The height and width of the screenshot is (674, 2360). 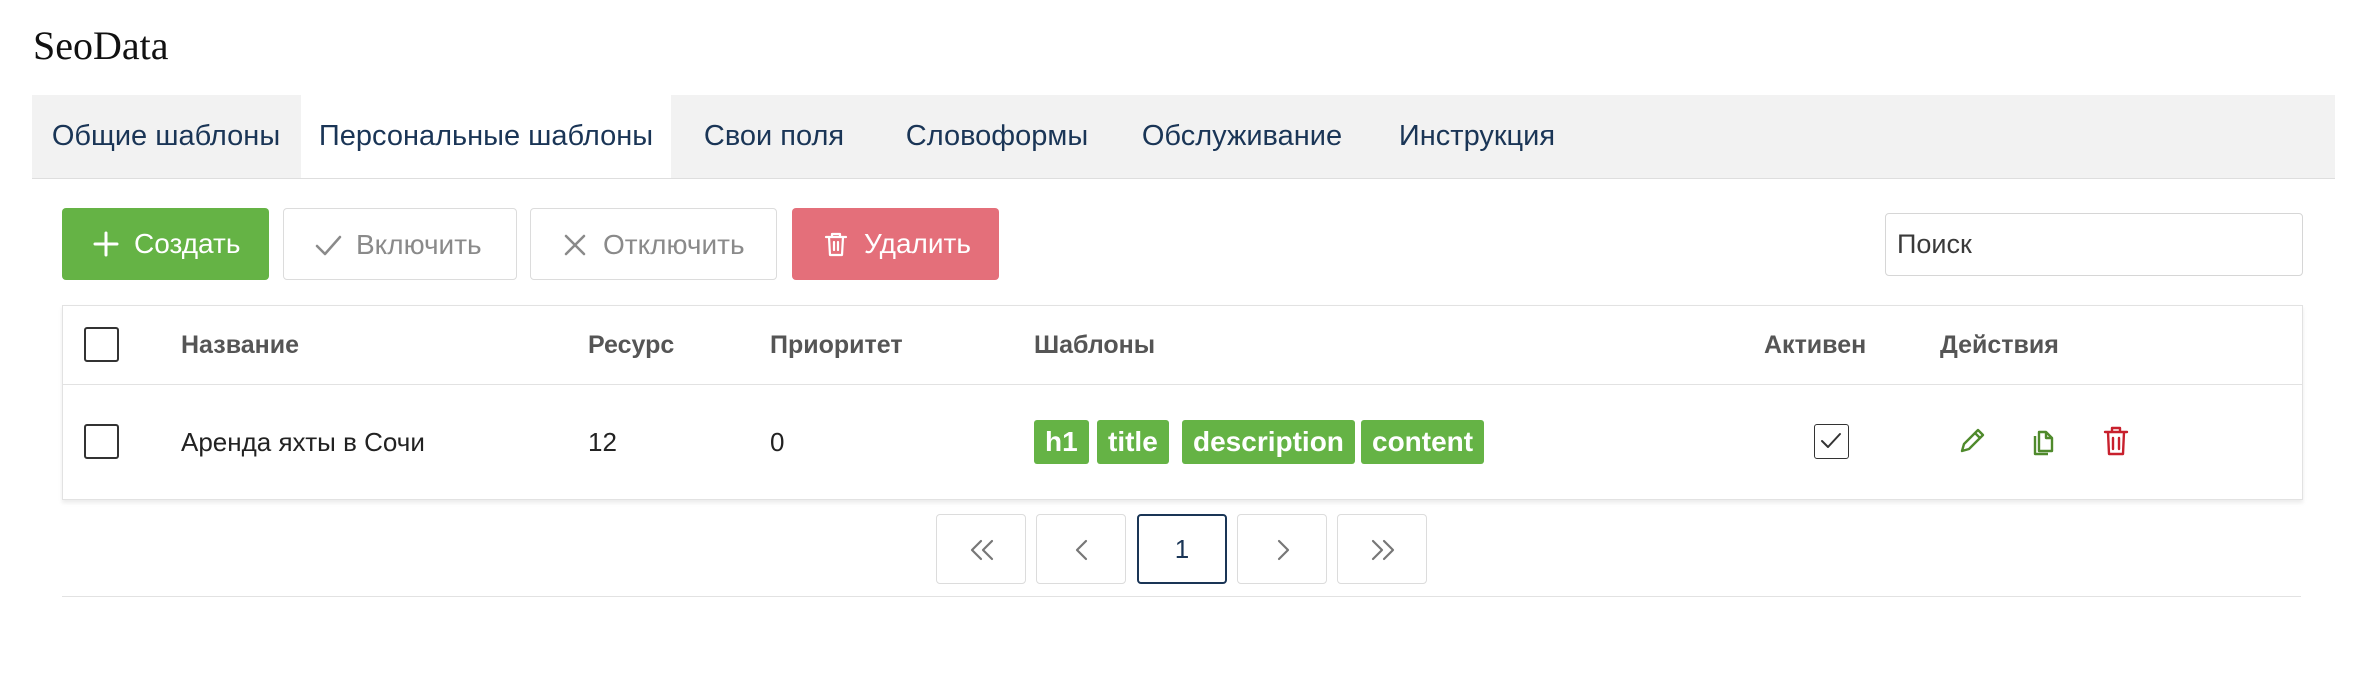 I want to click on pagination-page-button: 1, so click(x=1182, y=549).